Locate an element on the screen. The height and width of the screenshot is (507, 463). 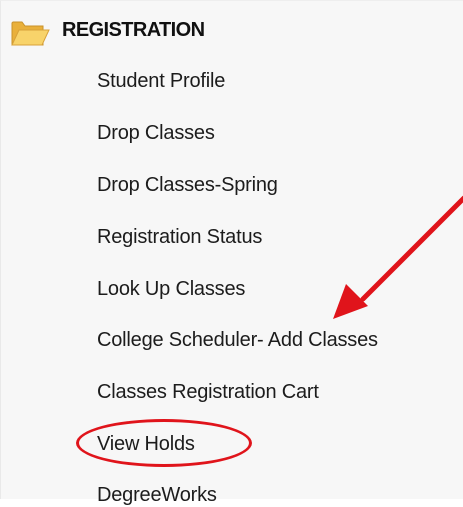
menu-item-degreeworks: DegreeWorks is located at coordinates (157, 495).